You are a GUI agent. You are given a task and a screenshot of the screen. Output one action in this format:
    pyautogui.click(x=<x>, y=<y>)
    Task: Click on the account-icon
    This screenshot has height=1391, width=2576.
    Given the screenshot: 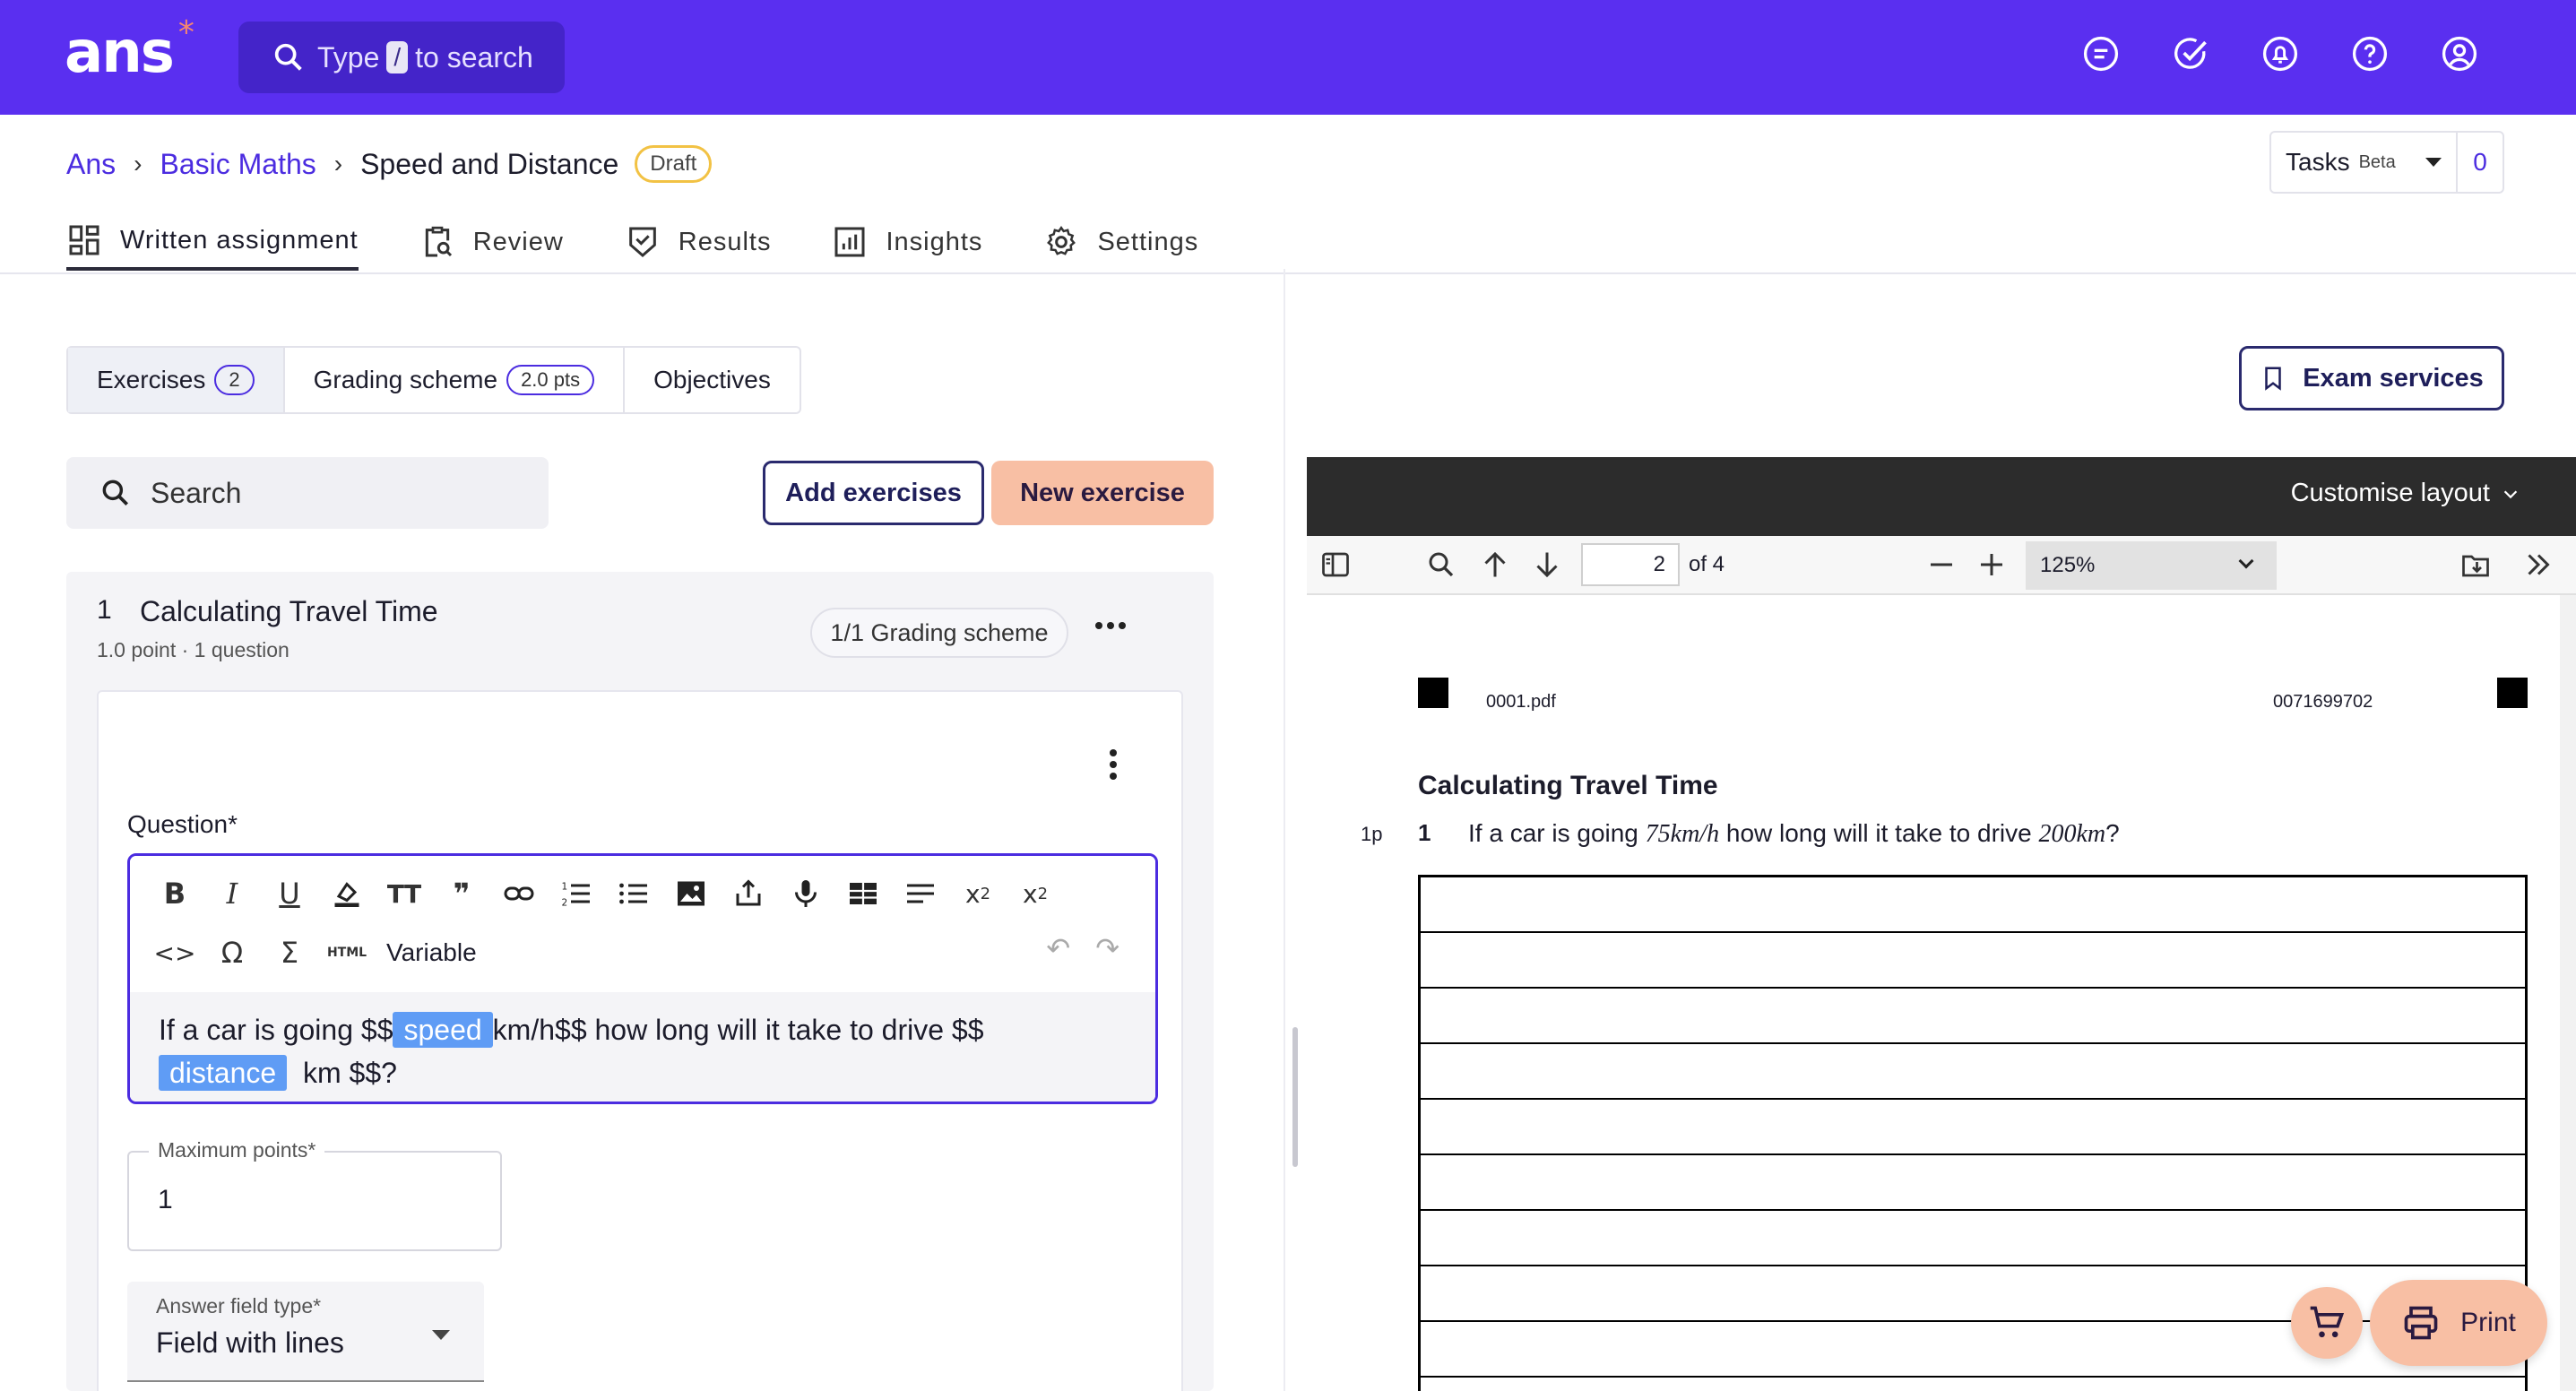 What is the action you would take?
    pyautogui.click(x=2459, y=53)
    